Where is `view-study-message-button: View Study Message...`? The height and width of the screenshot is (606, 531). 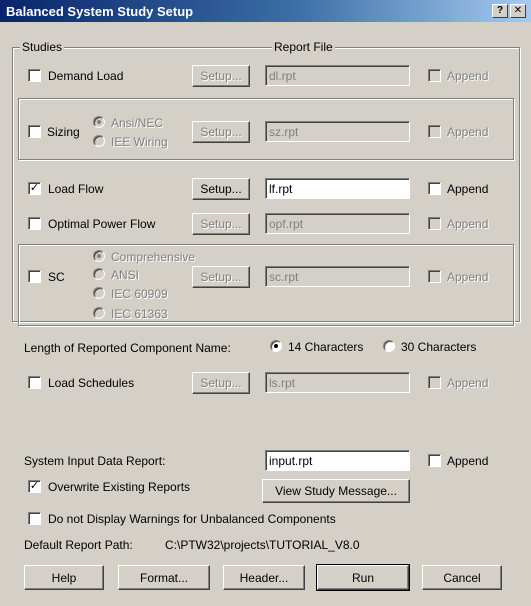 view-study-message-button: View Study Message... is located at coordinates (336, 491).